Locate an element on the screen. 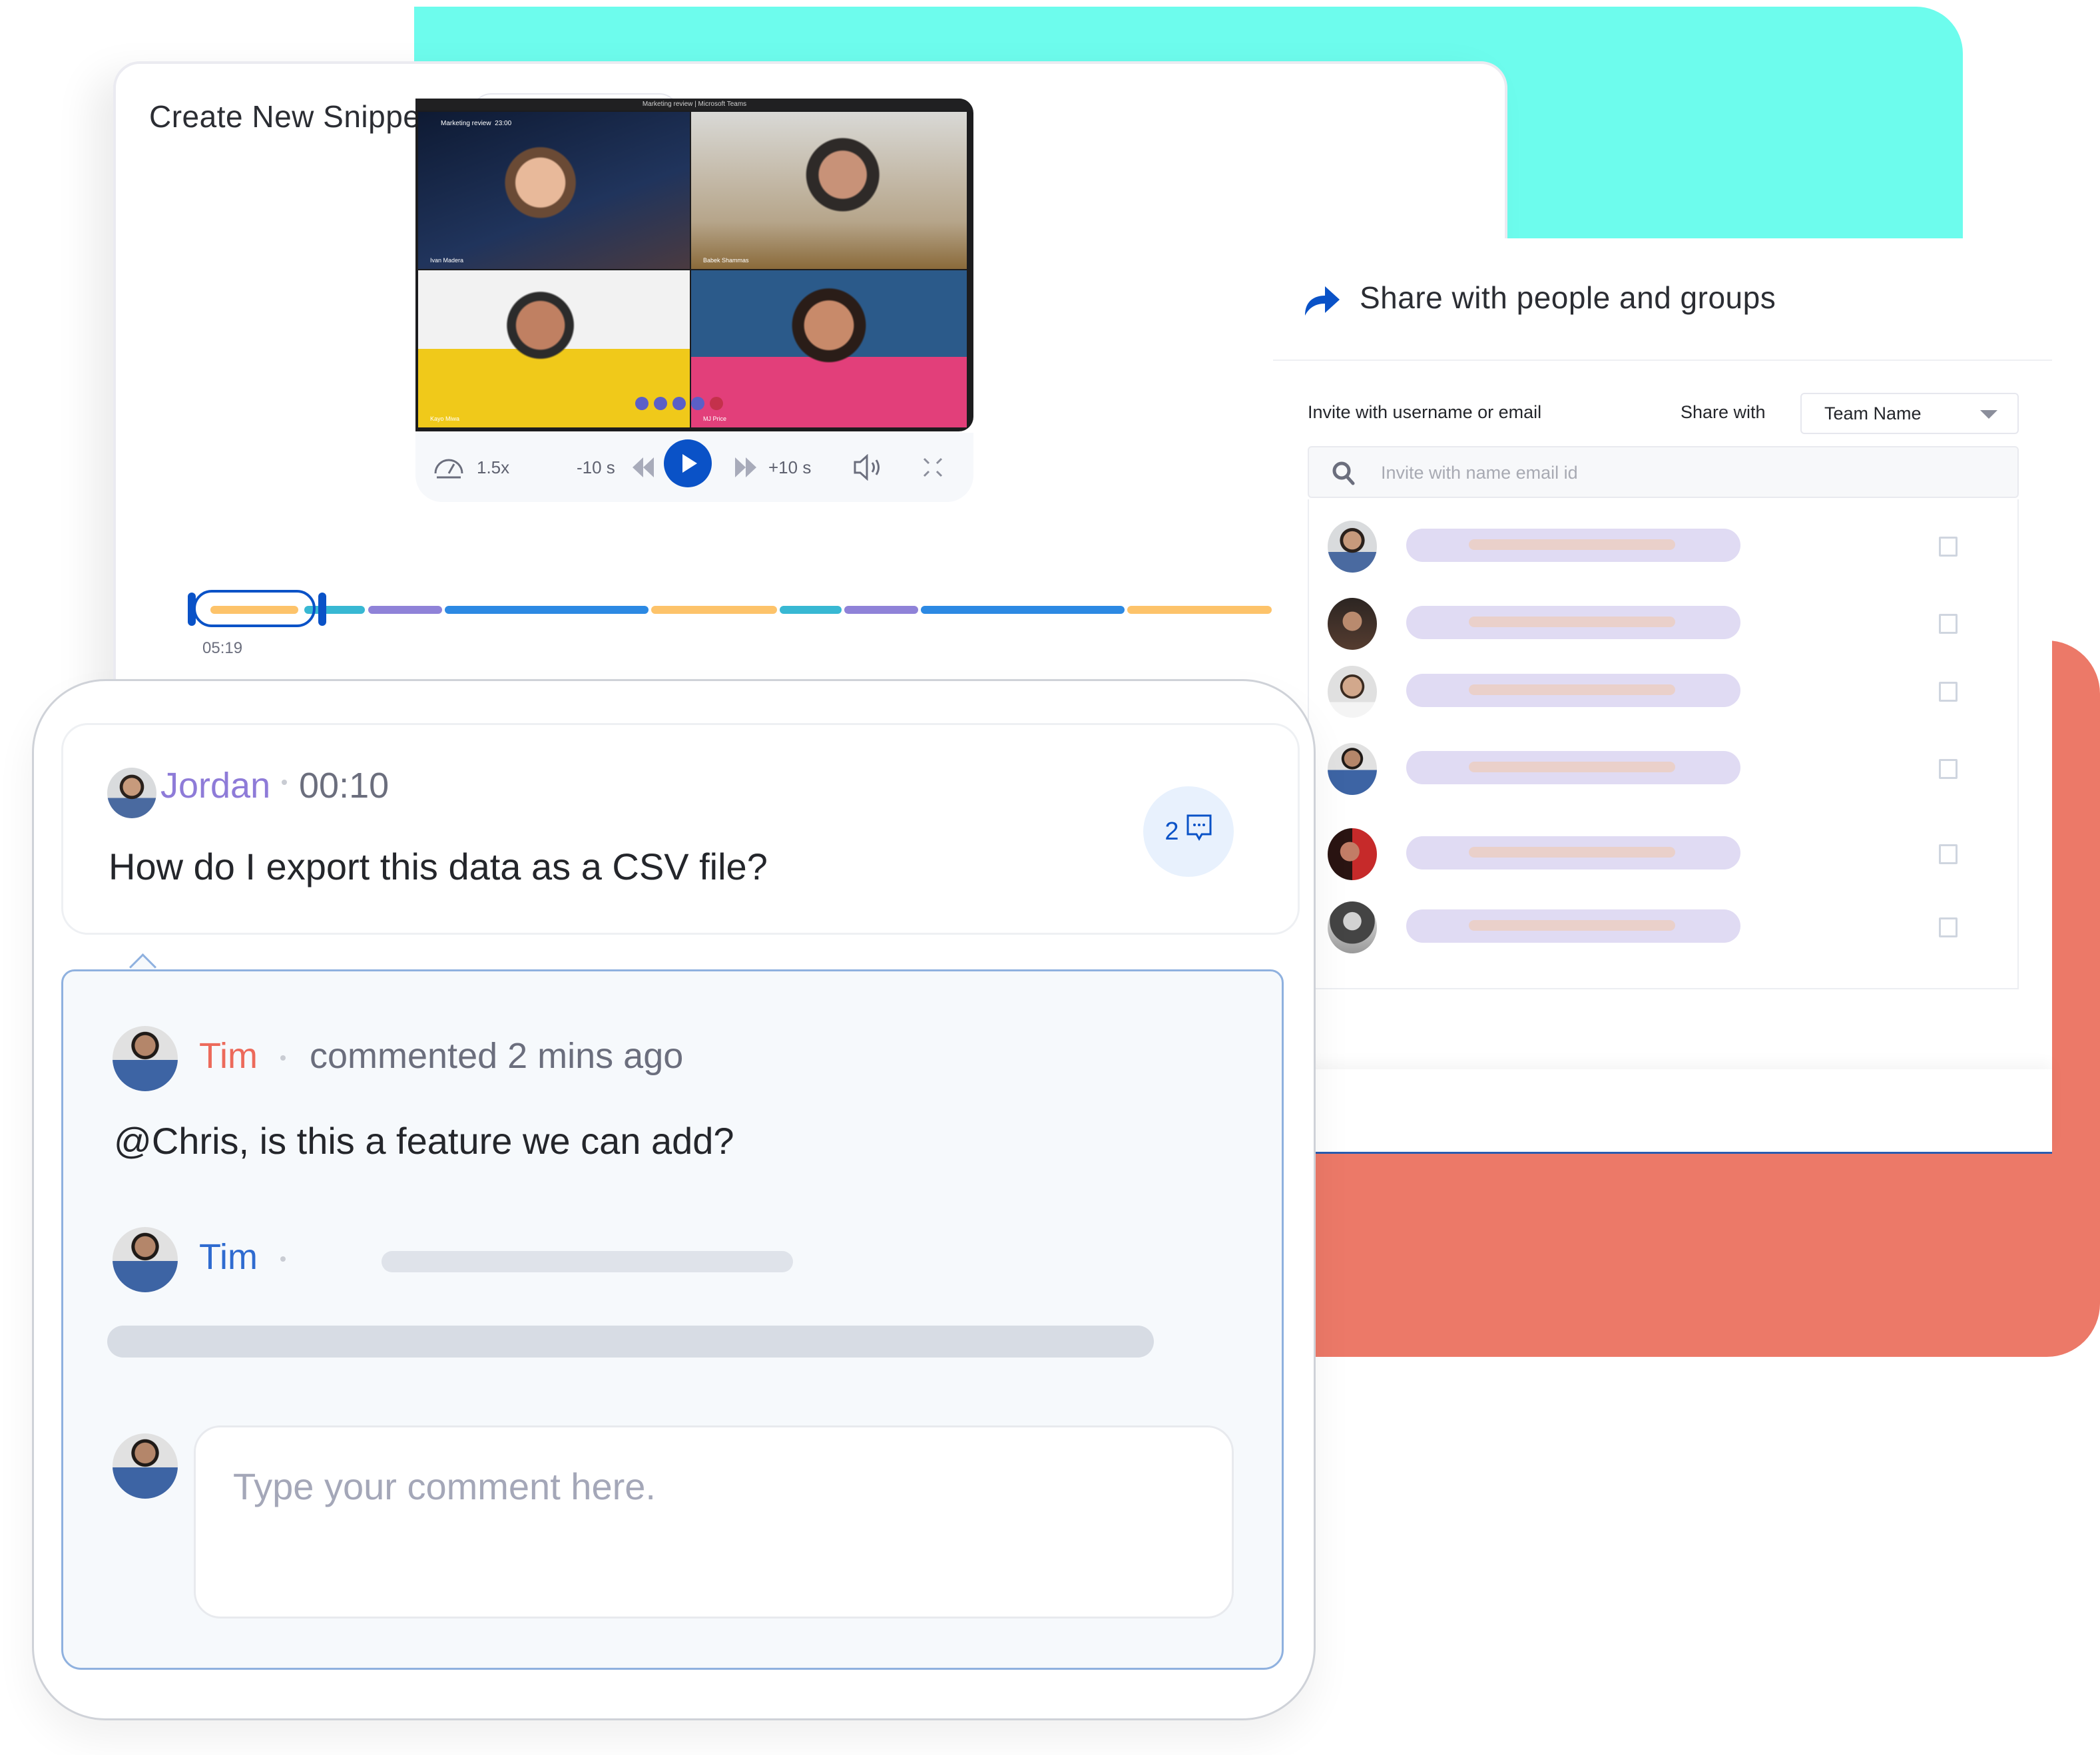 This screenshot has height=1755, width=2100. team-select-value: Team Name is located at coordinates (1873, 413).